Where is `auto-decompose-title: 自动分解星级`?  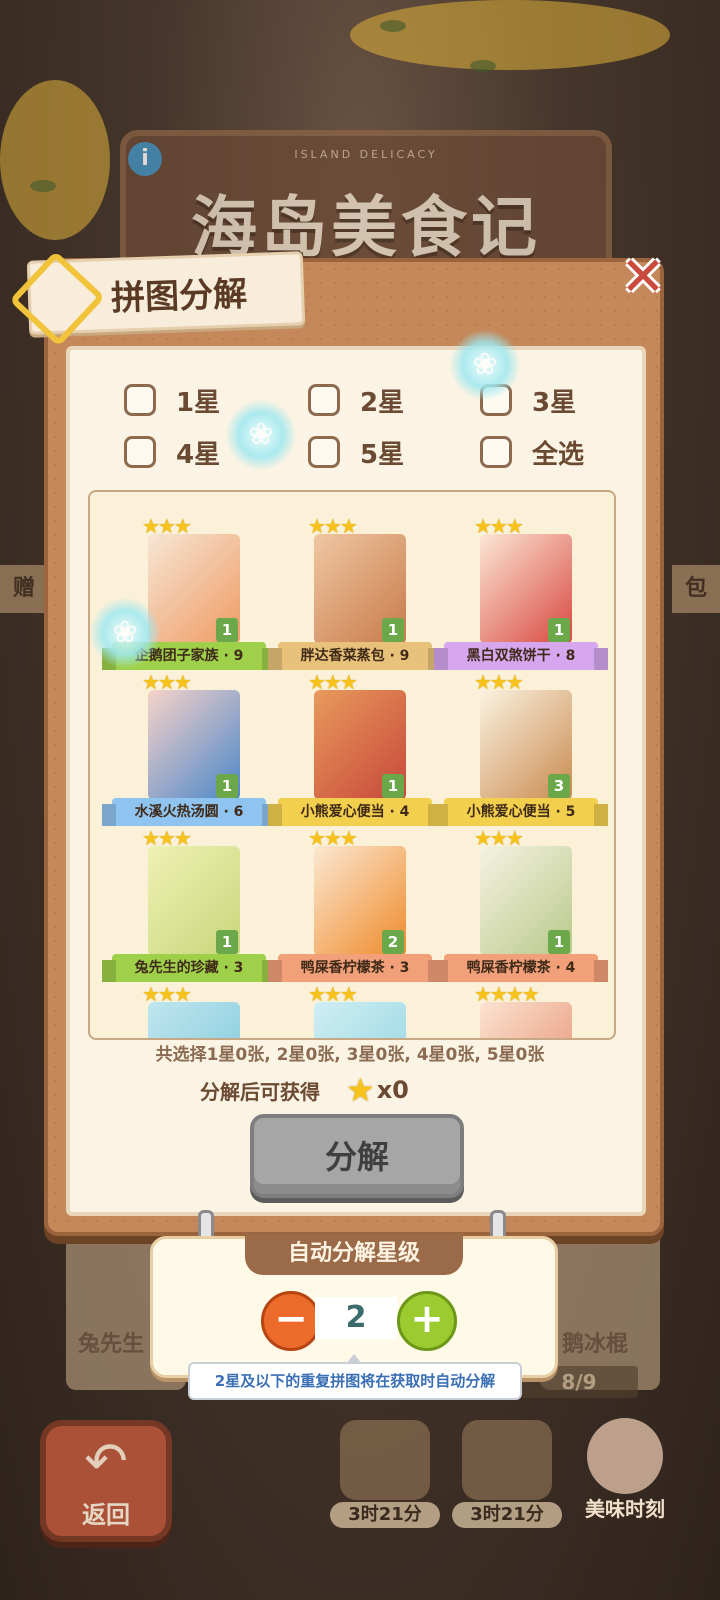 auto-decompose-title: 自动分解星级 is located at coordinates (354, 1254).